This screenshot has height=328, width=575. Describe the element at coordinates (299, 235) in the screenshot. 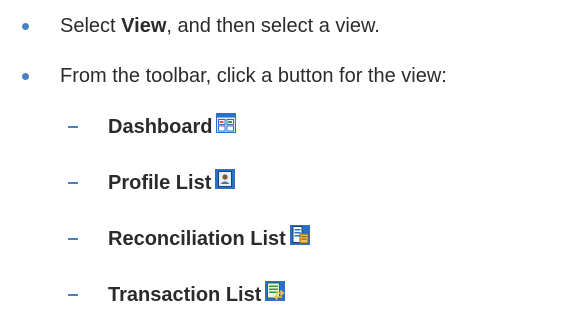

I see `reconciliation-list-icon` at that location.